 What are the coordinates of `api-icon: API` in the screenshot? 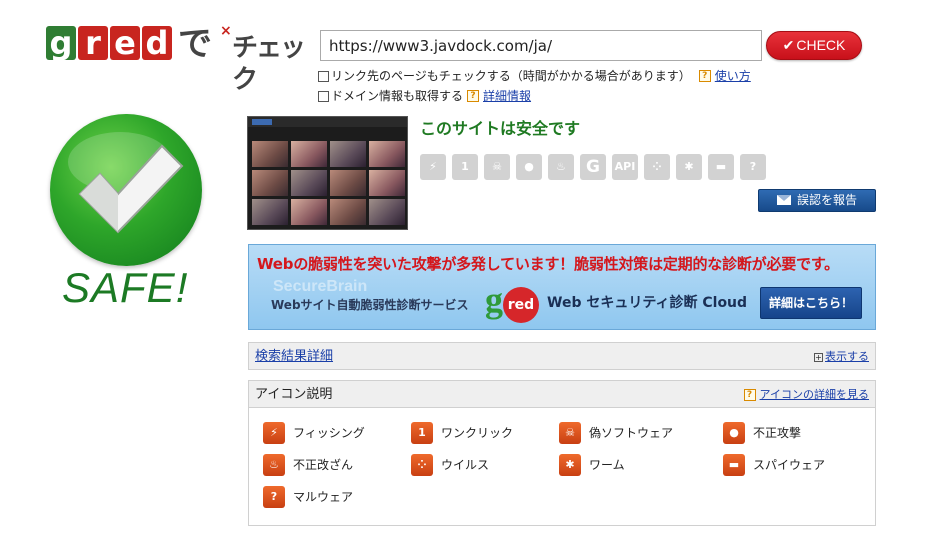 It's located at (625, 167).